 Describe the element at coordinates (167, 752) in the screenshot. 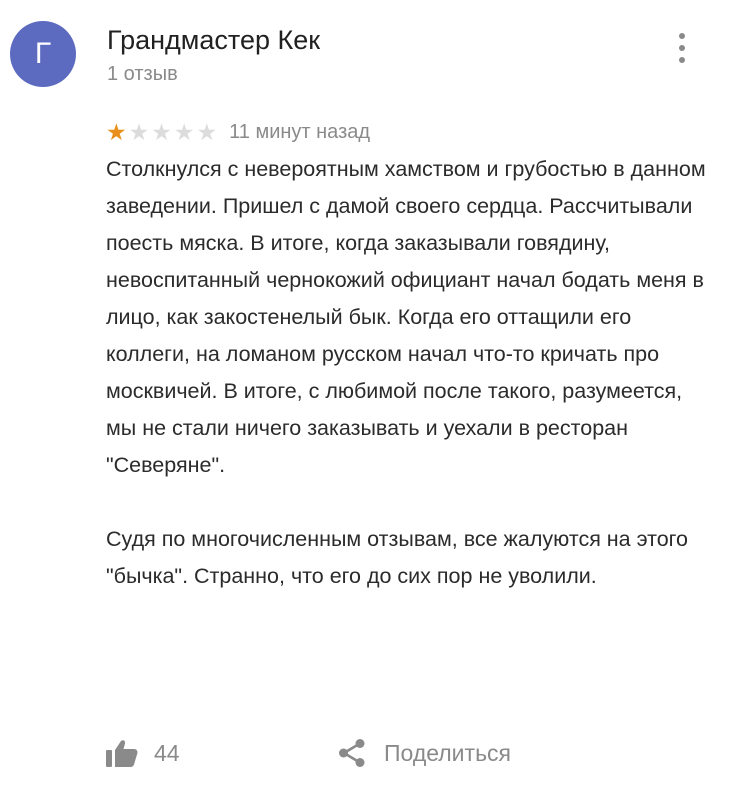

I see `like-count: 44` at that location.